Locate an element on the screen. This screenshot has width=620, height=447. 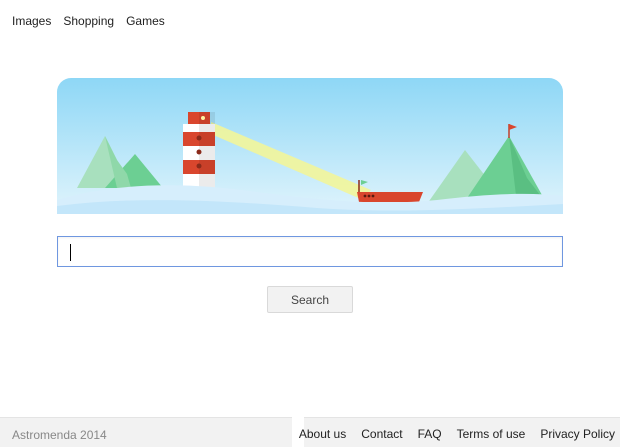
footer-about-link: About us is located at coordinates (322, 437).